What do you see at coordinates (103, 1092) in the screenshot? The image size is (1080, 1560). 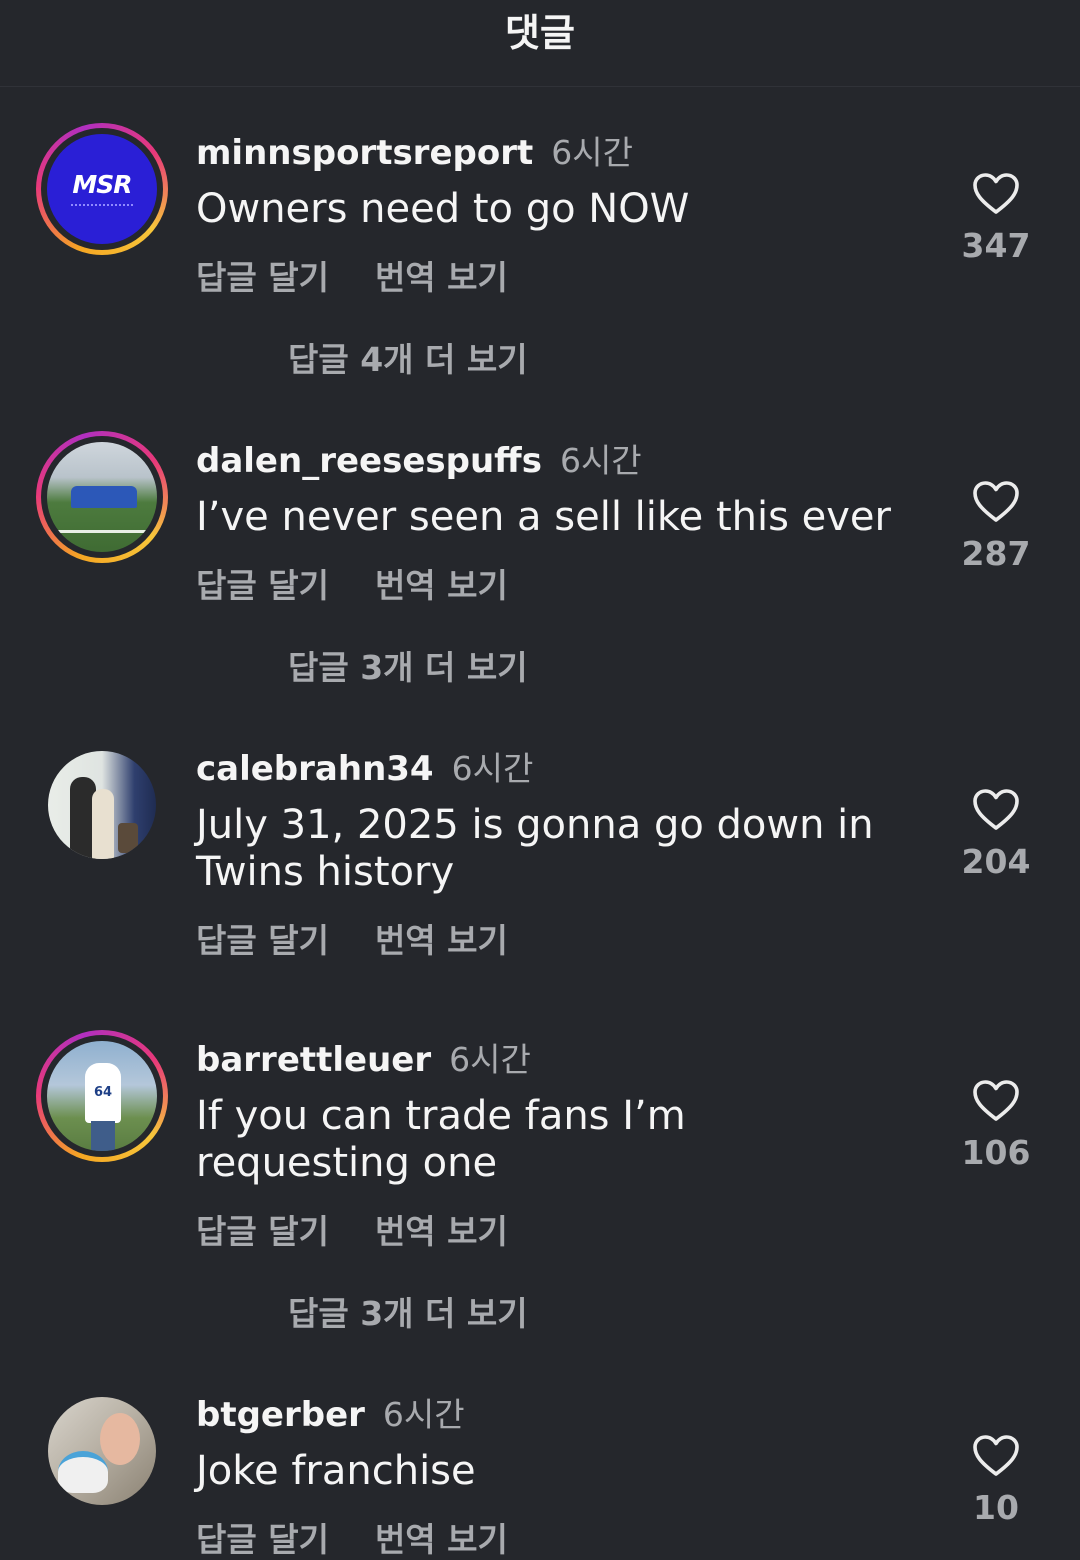 I see `jersey-number: 64` at bounding box center [103, 1092].